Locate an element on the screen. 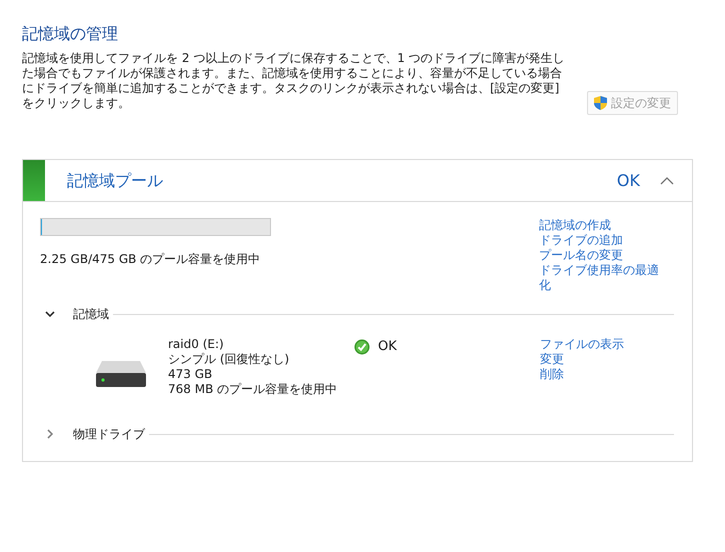 This screenshot has height=552, width=725. task-link: ドライブの追加 is located at coordinates (601, 240).